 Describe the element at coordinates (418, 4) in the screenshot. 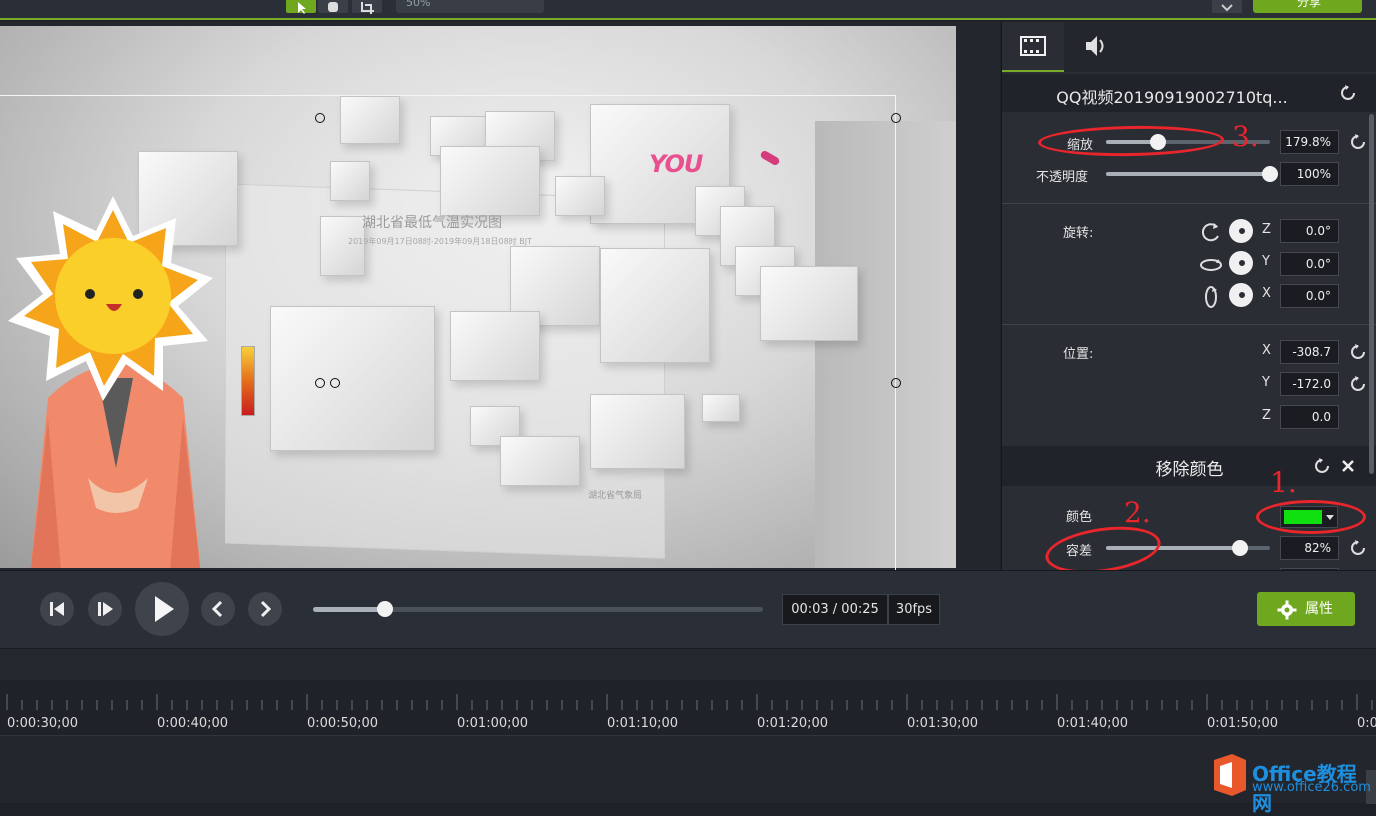

I see `zoom-value: 50%` at that location.